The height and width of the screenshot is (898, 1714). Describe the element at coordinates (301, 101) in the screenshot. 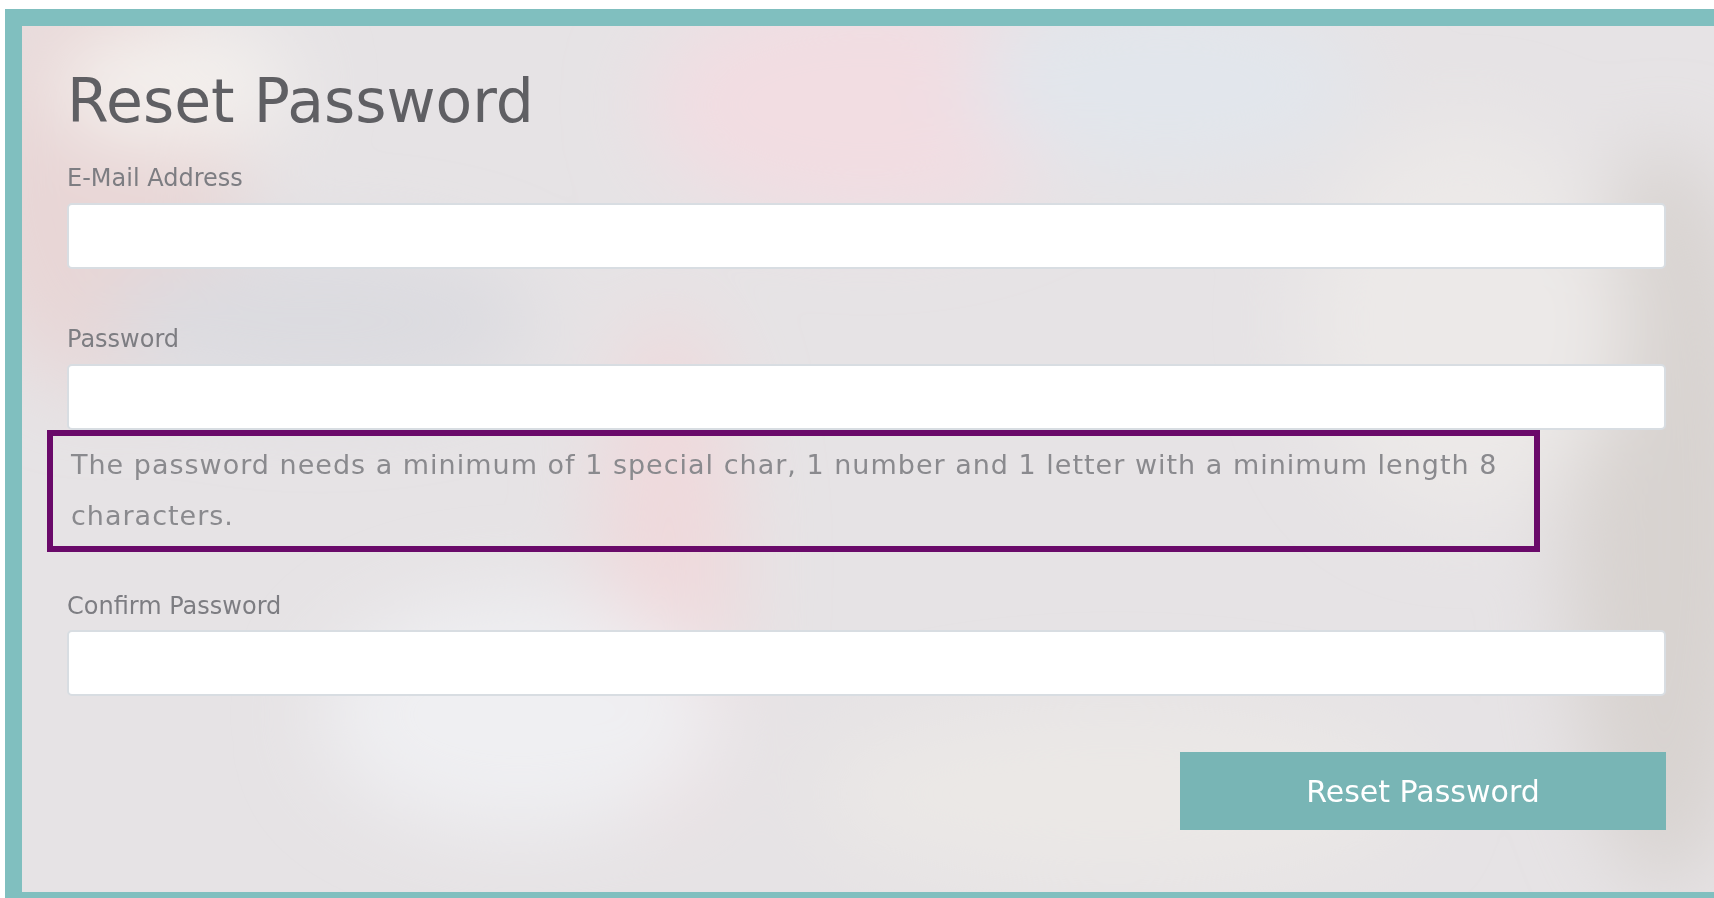

I see `form-title: Reset Password` at that location.